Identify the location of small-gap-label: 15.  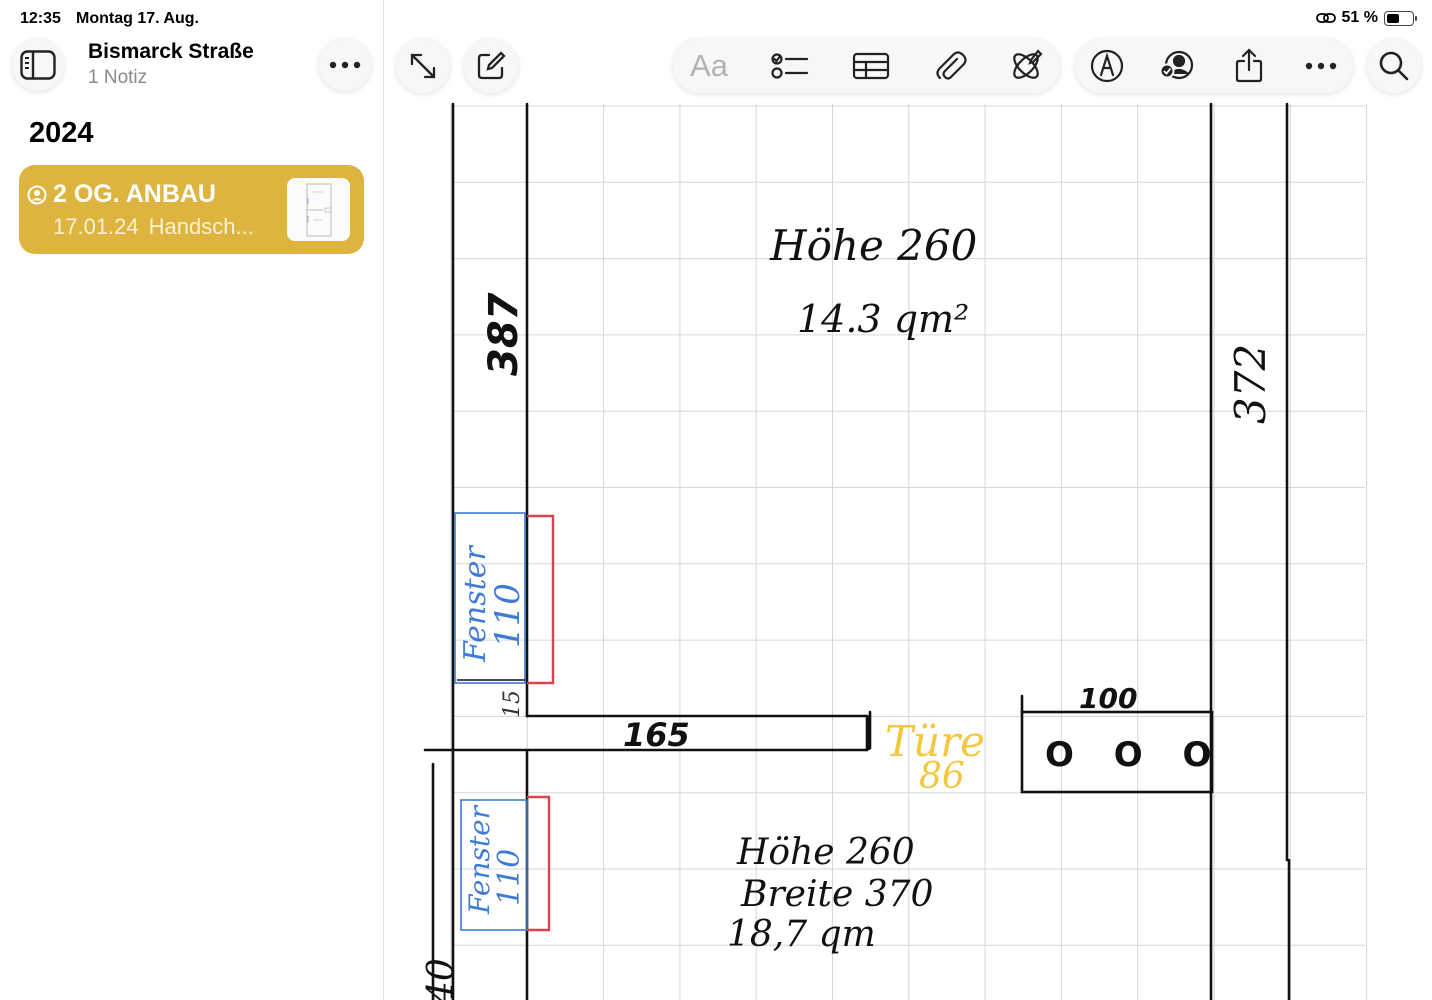
(512, 704).